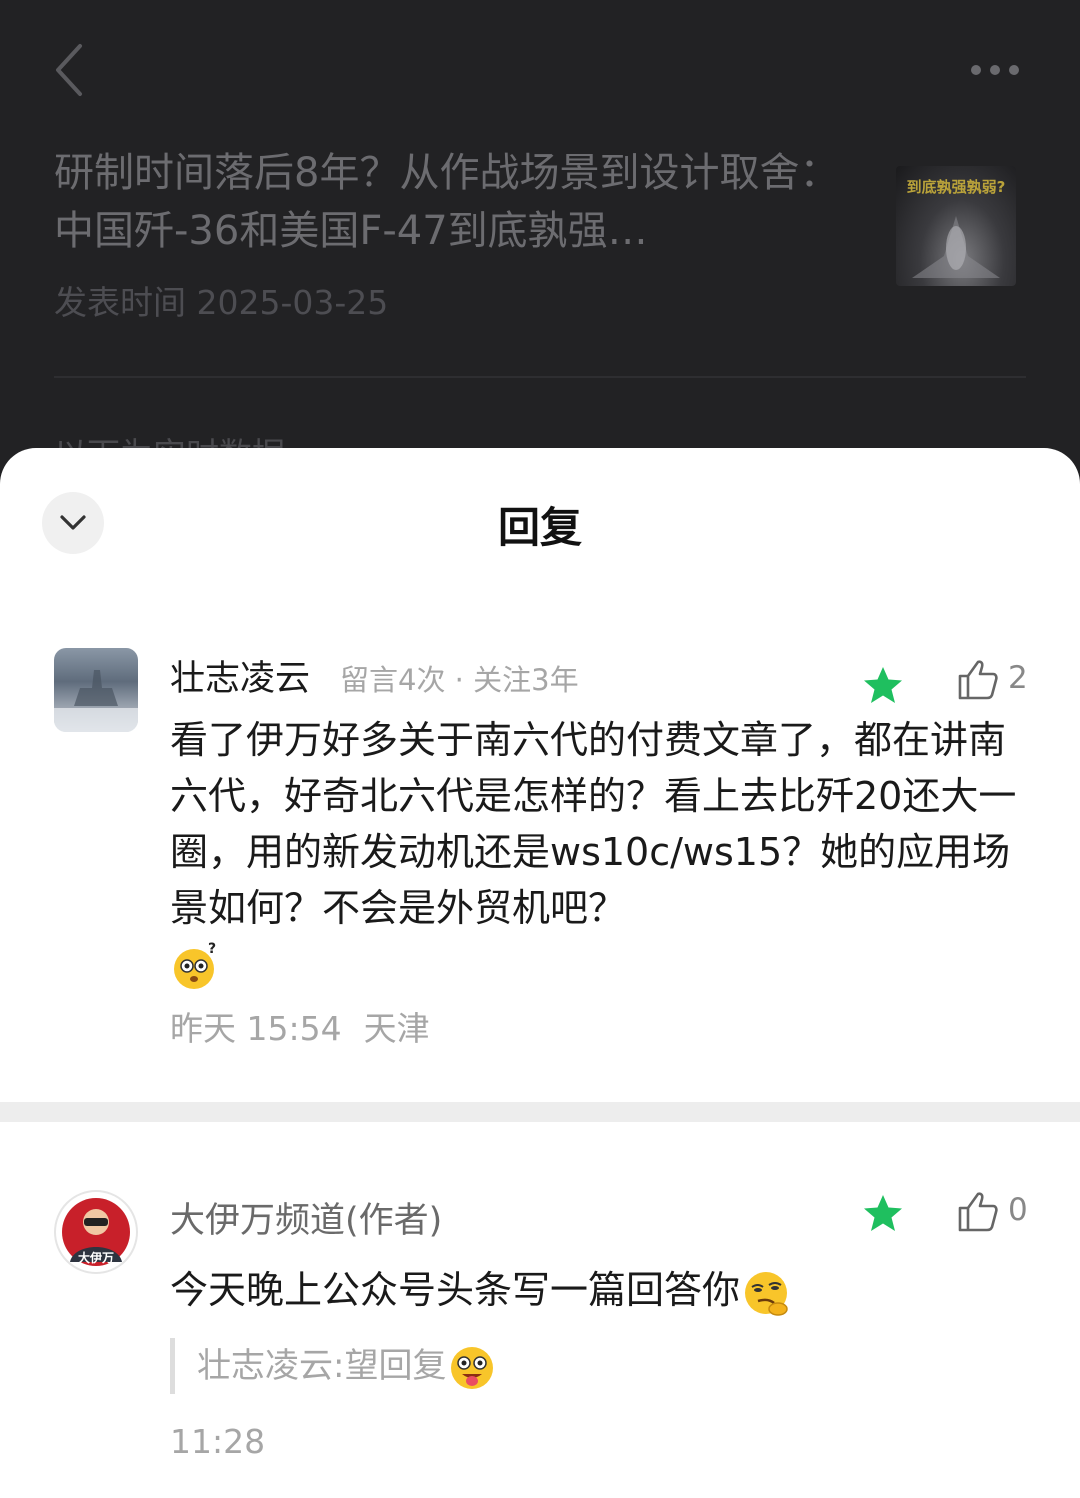 Image resolution: width=1080 pixels, height=1498 pixels. What do you see at coordinates (1018, 1210) in the screenshot?
I see `like-count: 0` at bounding box center [1018, 1210].